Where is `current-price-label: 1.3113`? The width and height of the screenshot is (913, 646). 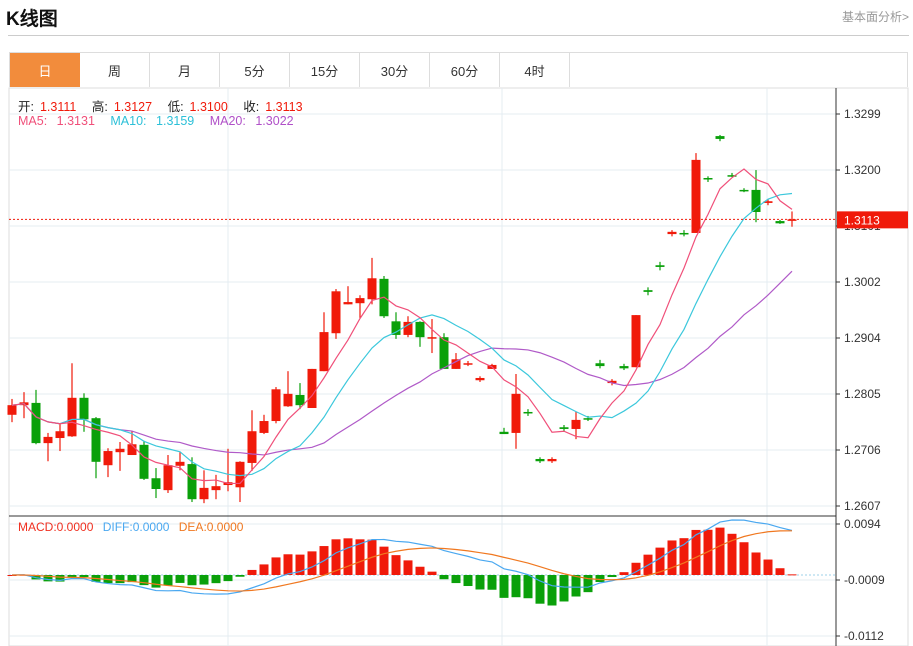 current-price-label: 1.3113 is located at coordinates (862, 220).